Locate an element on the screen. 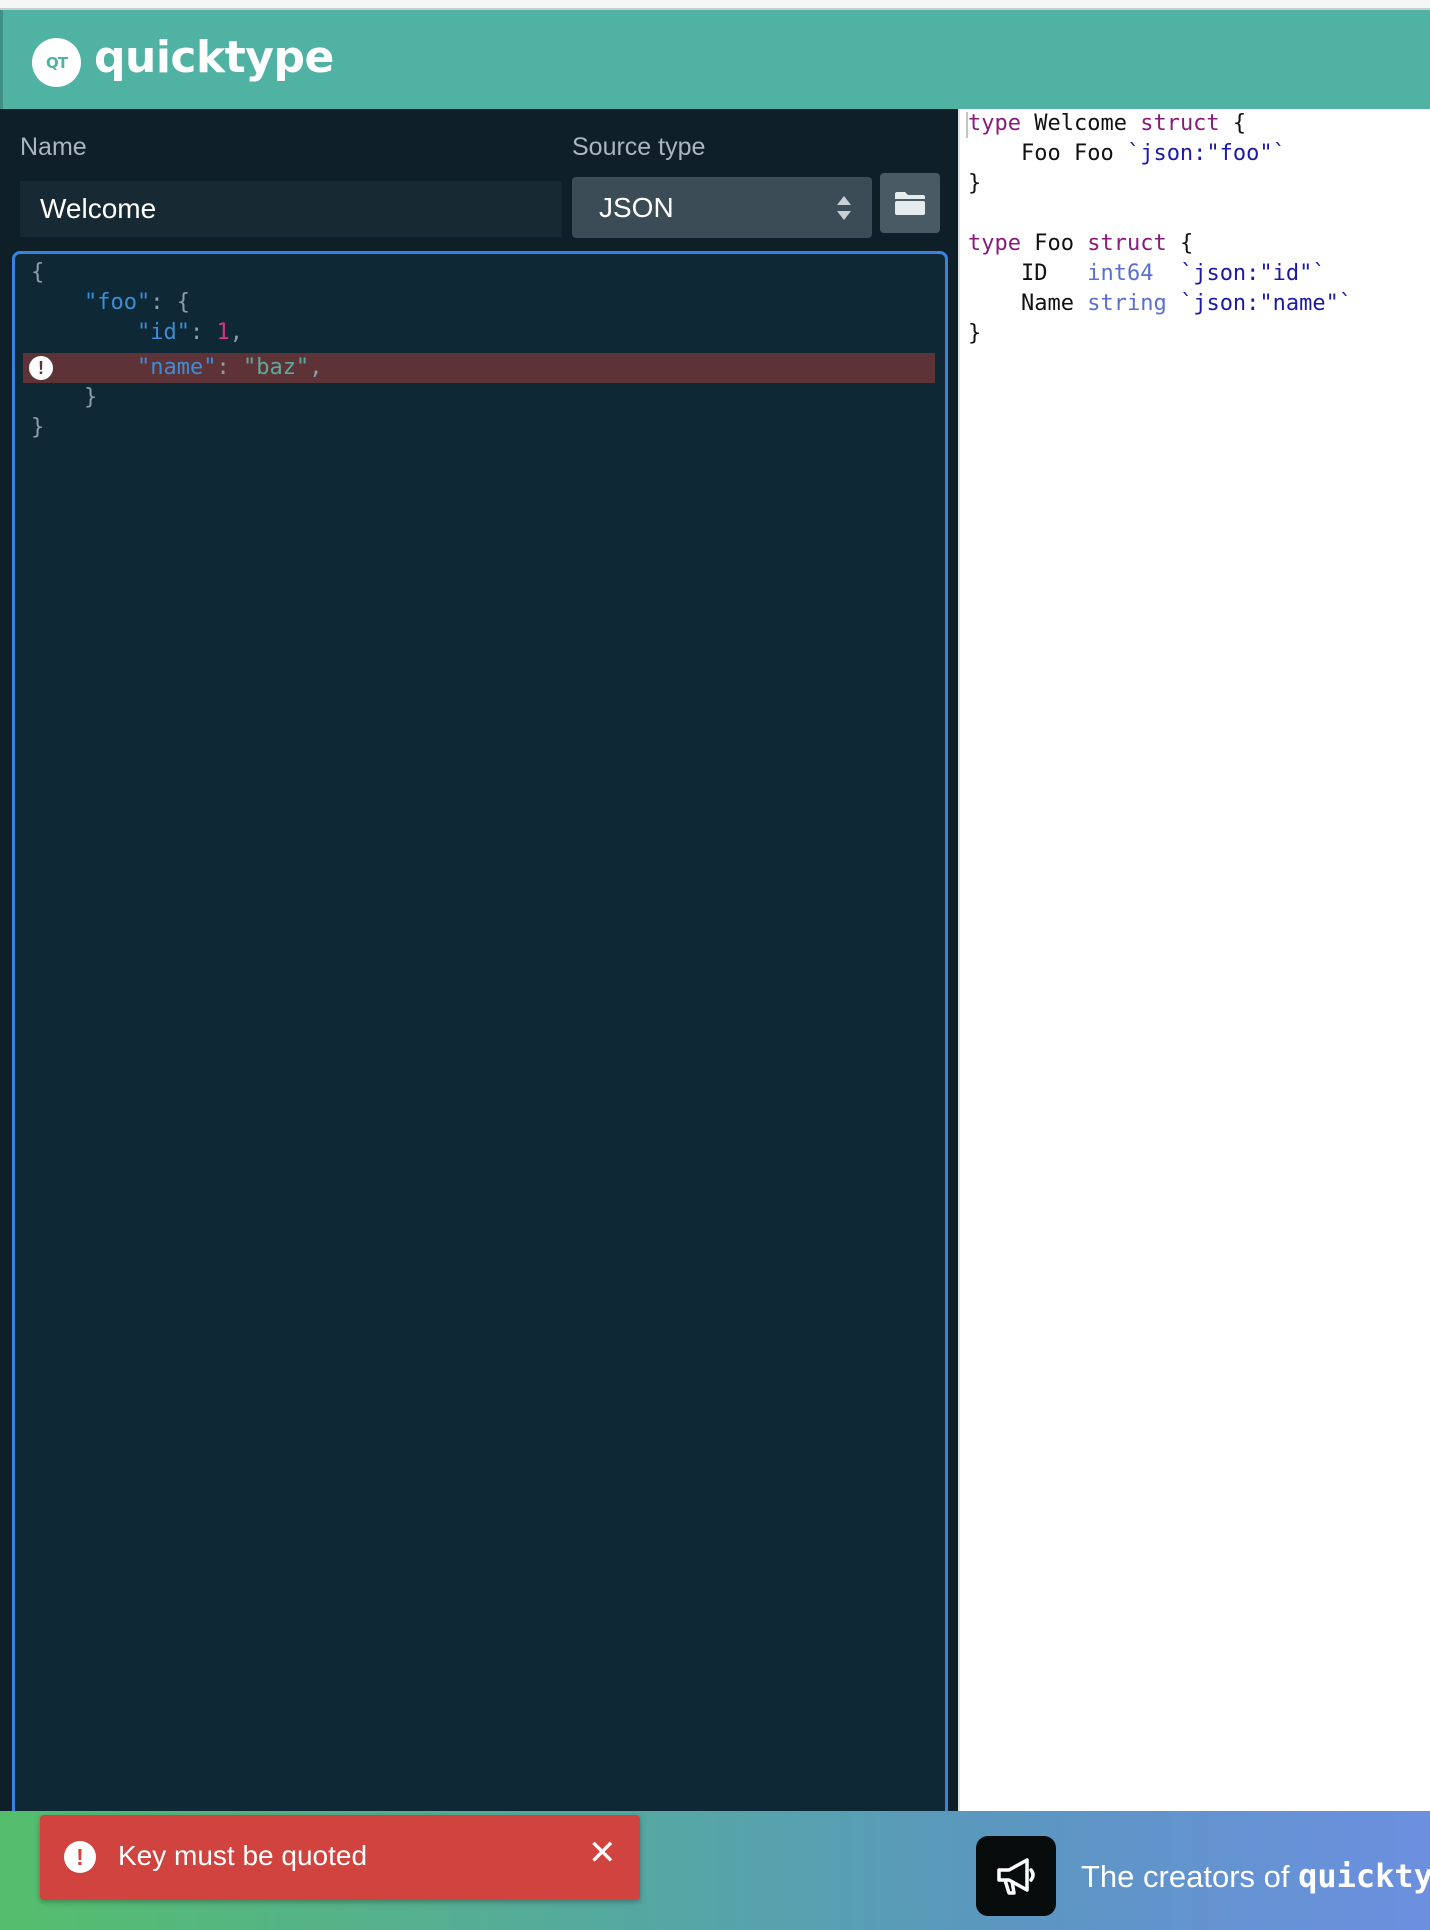 The height and width of the screenshot is (1930, 1430). output-line: Name string `json:"name"` is located at coordinates (1160, 303).